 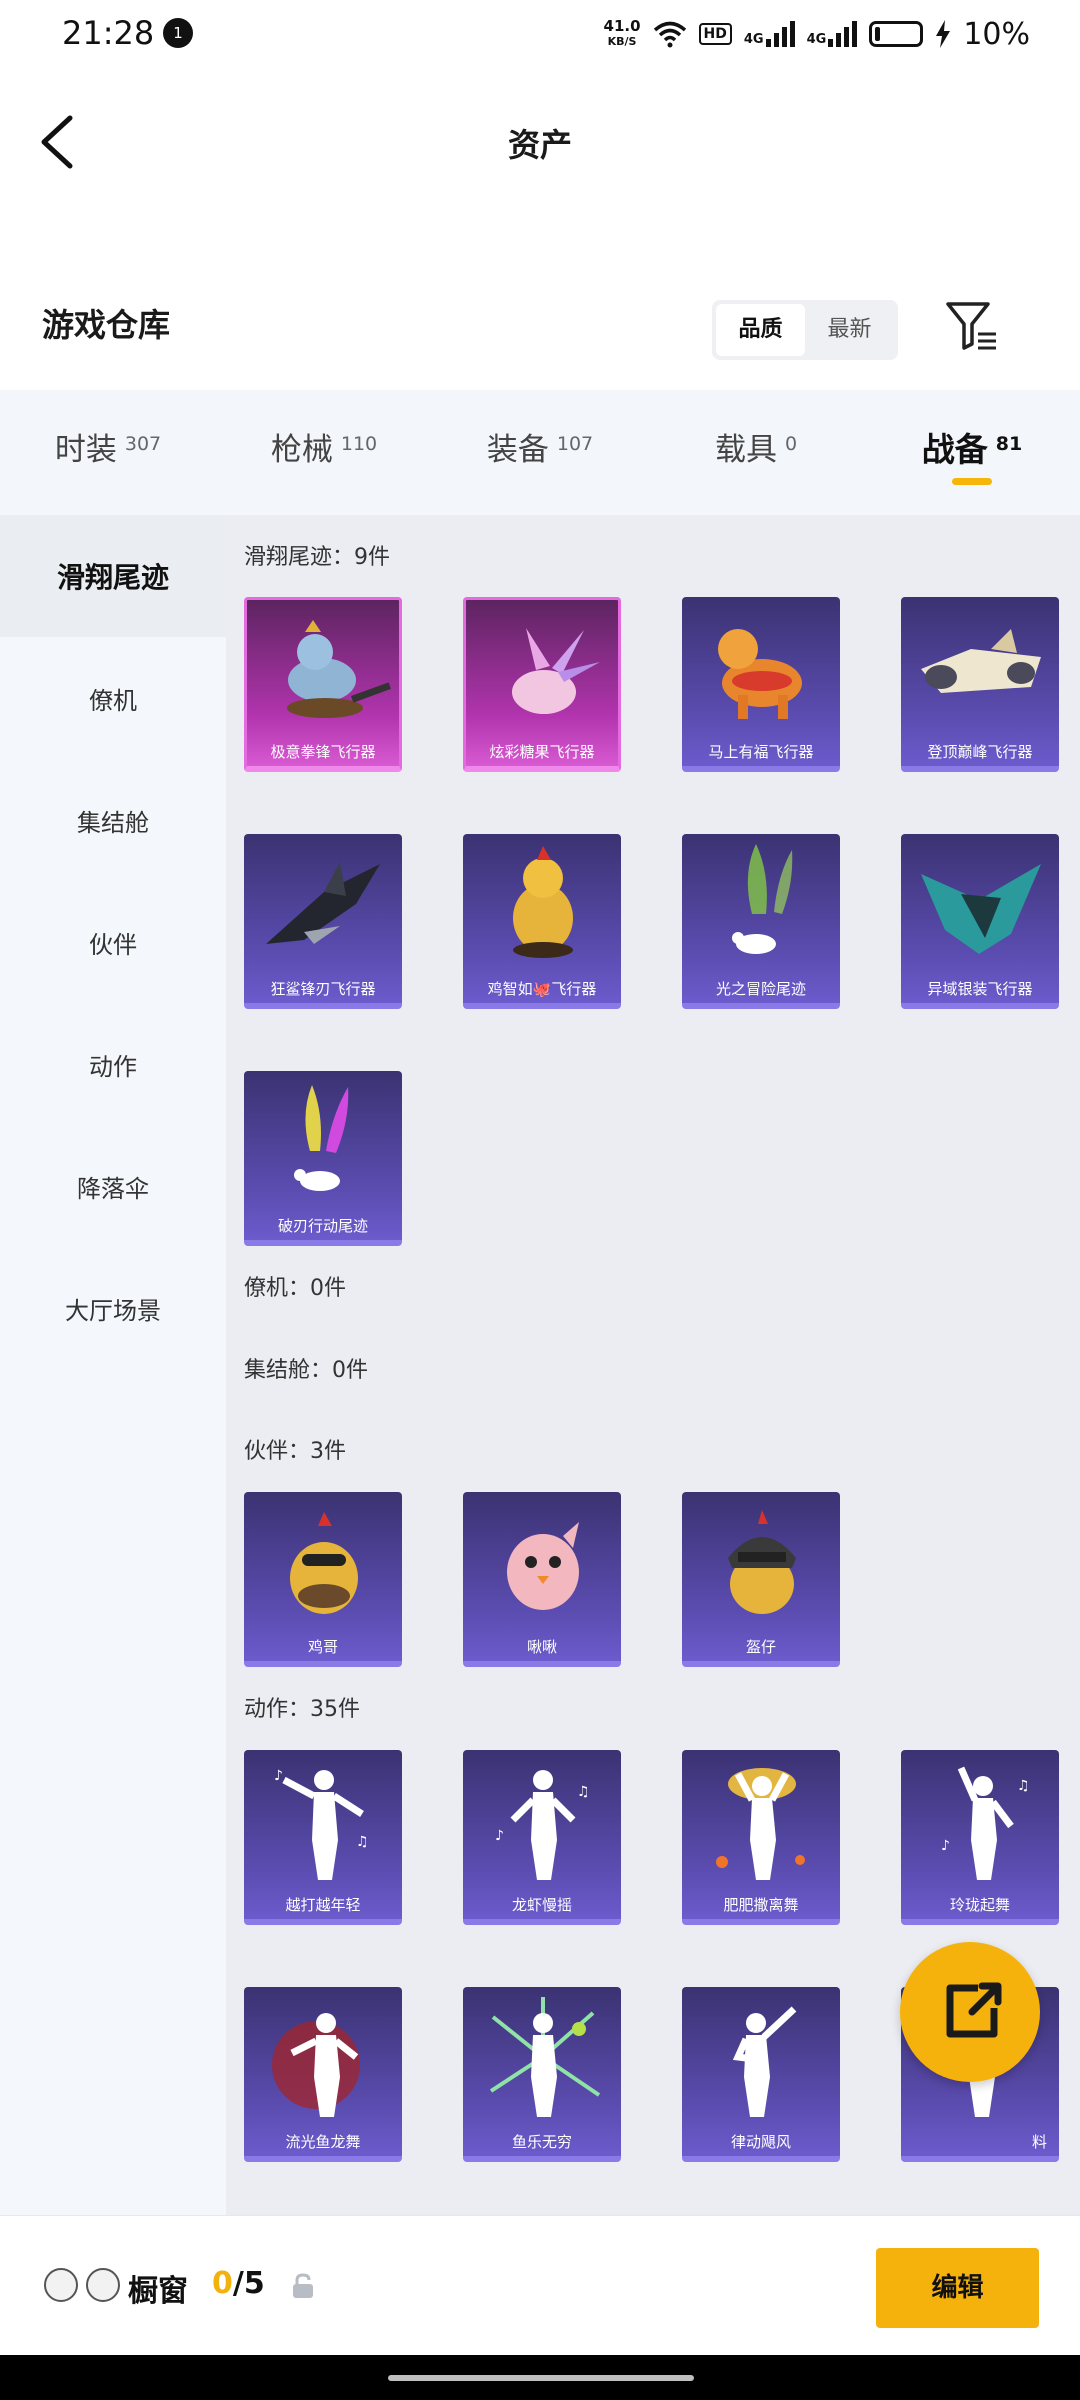 What do you see at coordinates (540, 2285) in the screenshot?
I see `showcase-bar: 橱窗 0/5 编辑` at bounding box center [540, 2285].